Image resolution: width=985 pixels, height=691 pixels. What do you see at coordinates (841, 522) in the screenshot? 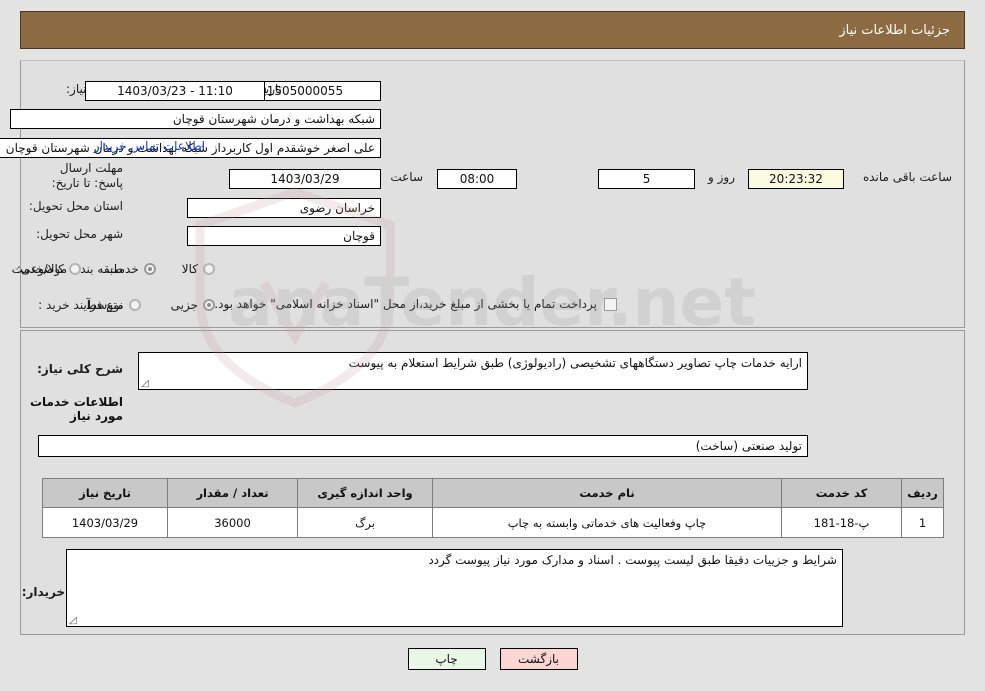
I see `cell-service-code: پ-18-181` at bounding box center [841, 522].